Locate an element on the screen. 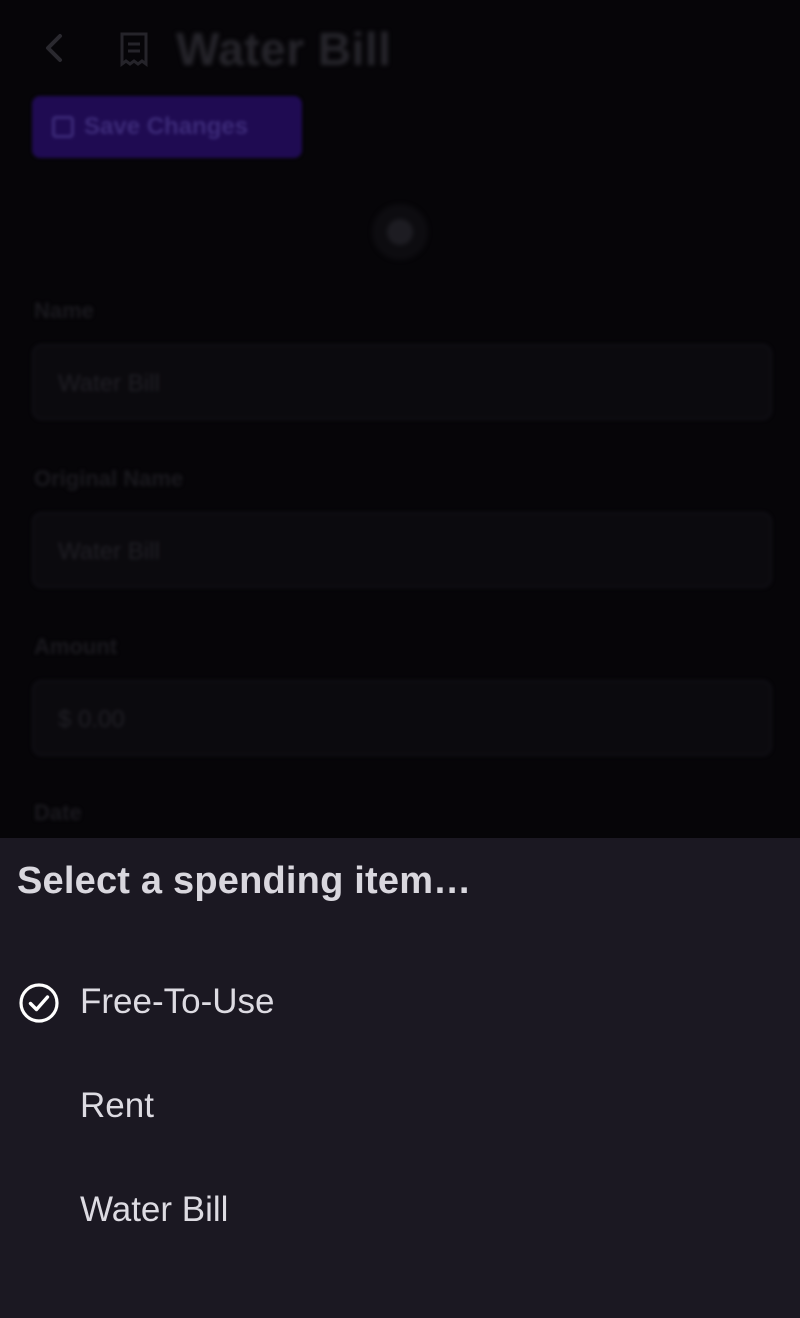 The image size is (800, 1318). amount-label: Amount is located at coordinates (76, 646).